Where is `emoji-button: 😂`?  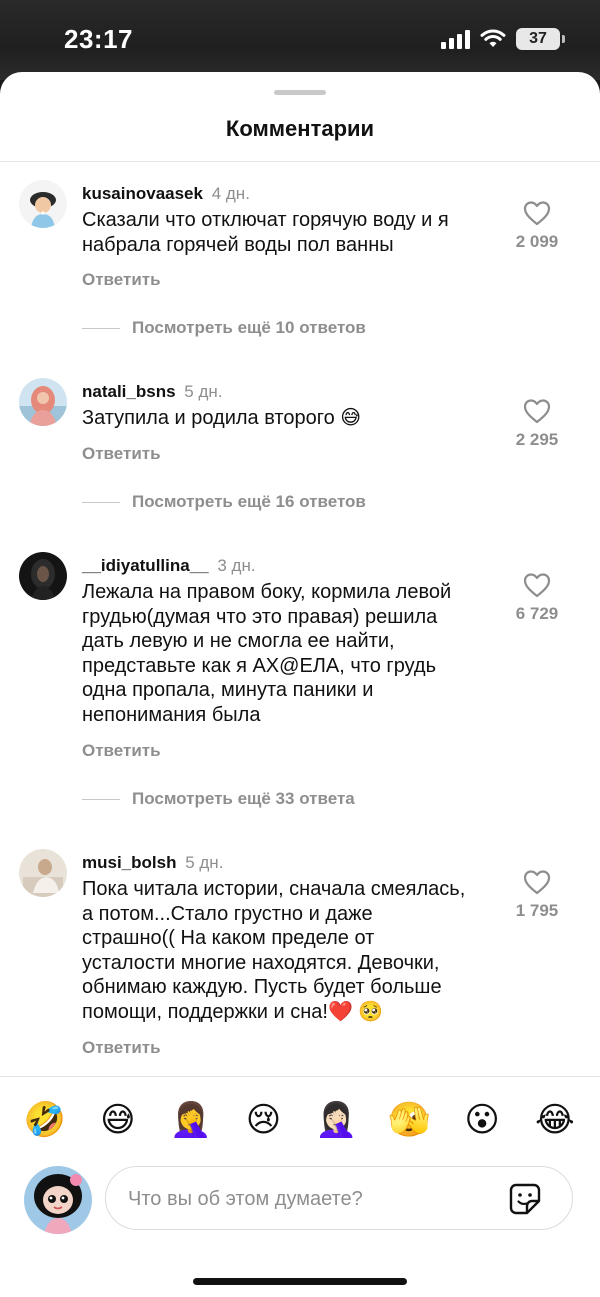 emoji-button: 😂 is located at coordinates (555, 1120).